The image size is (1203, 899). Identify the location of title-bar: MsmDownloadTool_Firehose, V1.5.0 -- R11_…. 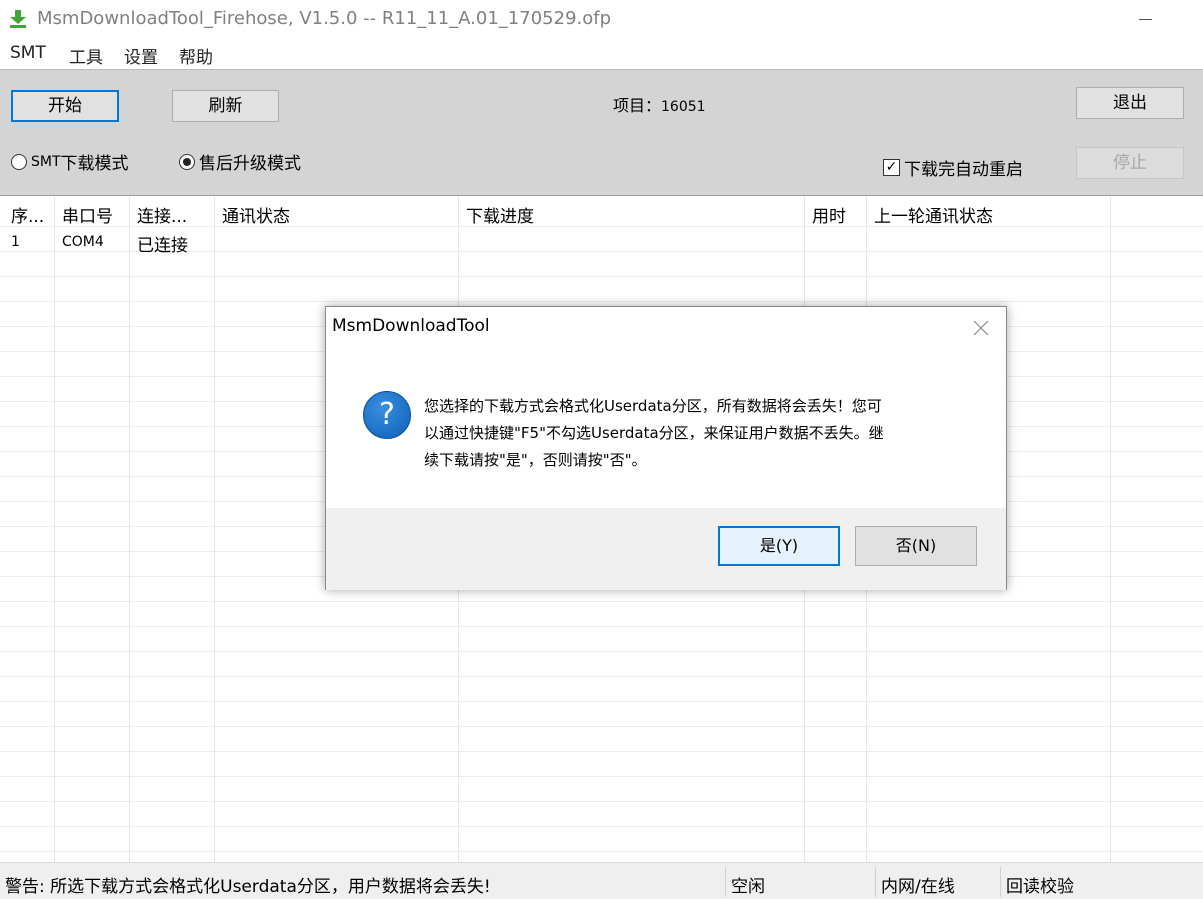
(601, 19).